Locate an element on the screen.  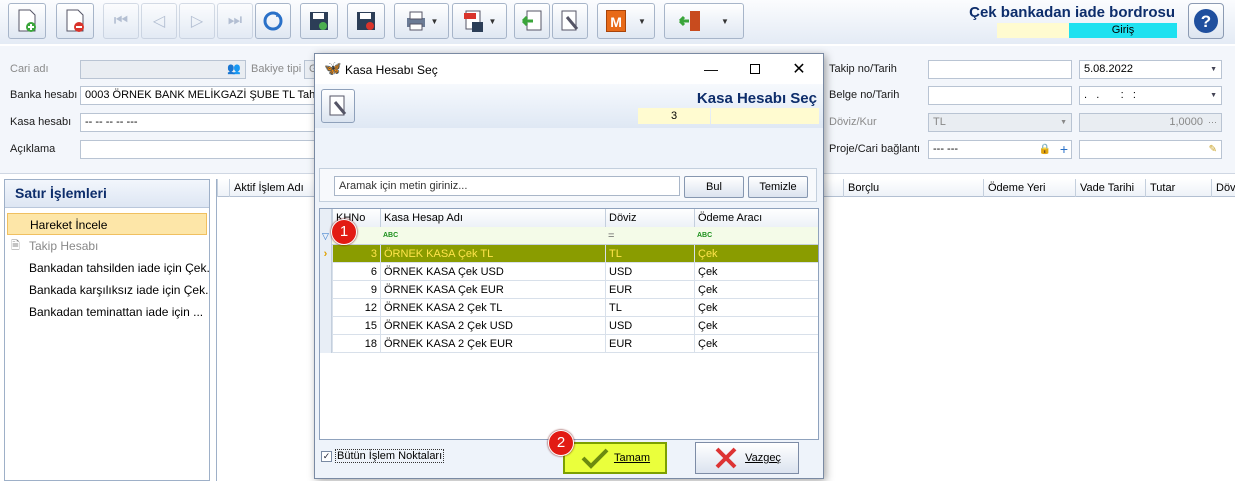
save-icon is located at coordinates (319, 21).